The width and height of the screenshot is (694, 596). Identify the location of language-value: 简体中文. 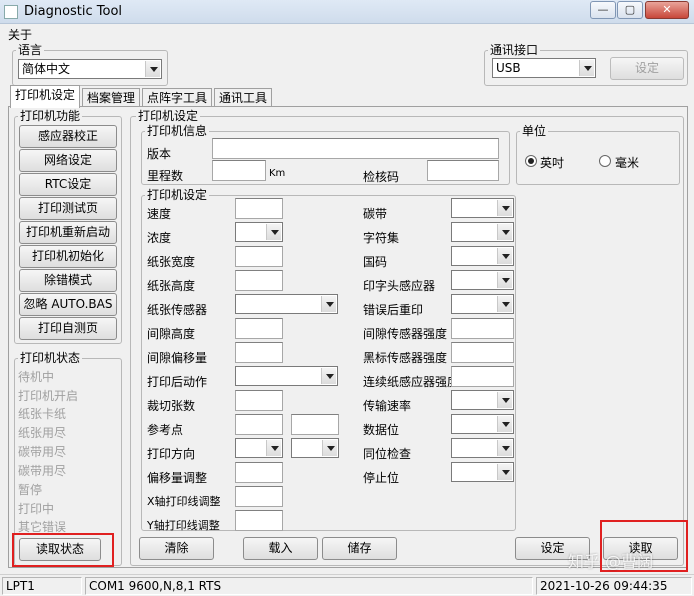
(46, 69).